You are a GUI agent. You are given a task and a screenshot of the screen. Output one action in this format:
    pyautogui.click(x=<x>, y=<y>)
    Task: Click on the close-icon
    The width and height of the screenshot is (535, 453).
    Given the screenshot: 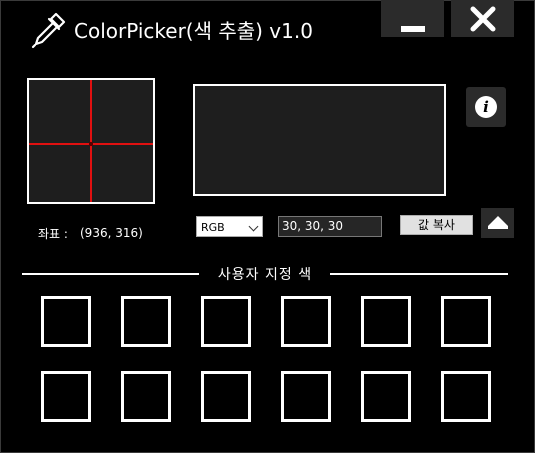 What is the action you would take?
    pyautogui.click(x=483, y=19)
    